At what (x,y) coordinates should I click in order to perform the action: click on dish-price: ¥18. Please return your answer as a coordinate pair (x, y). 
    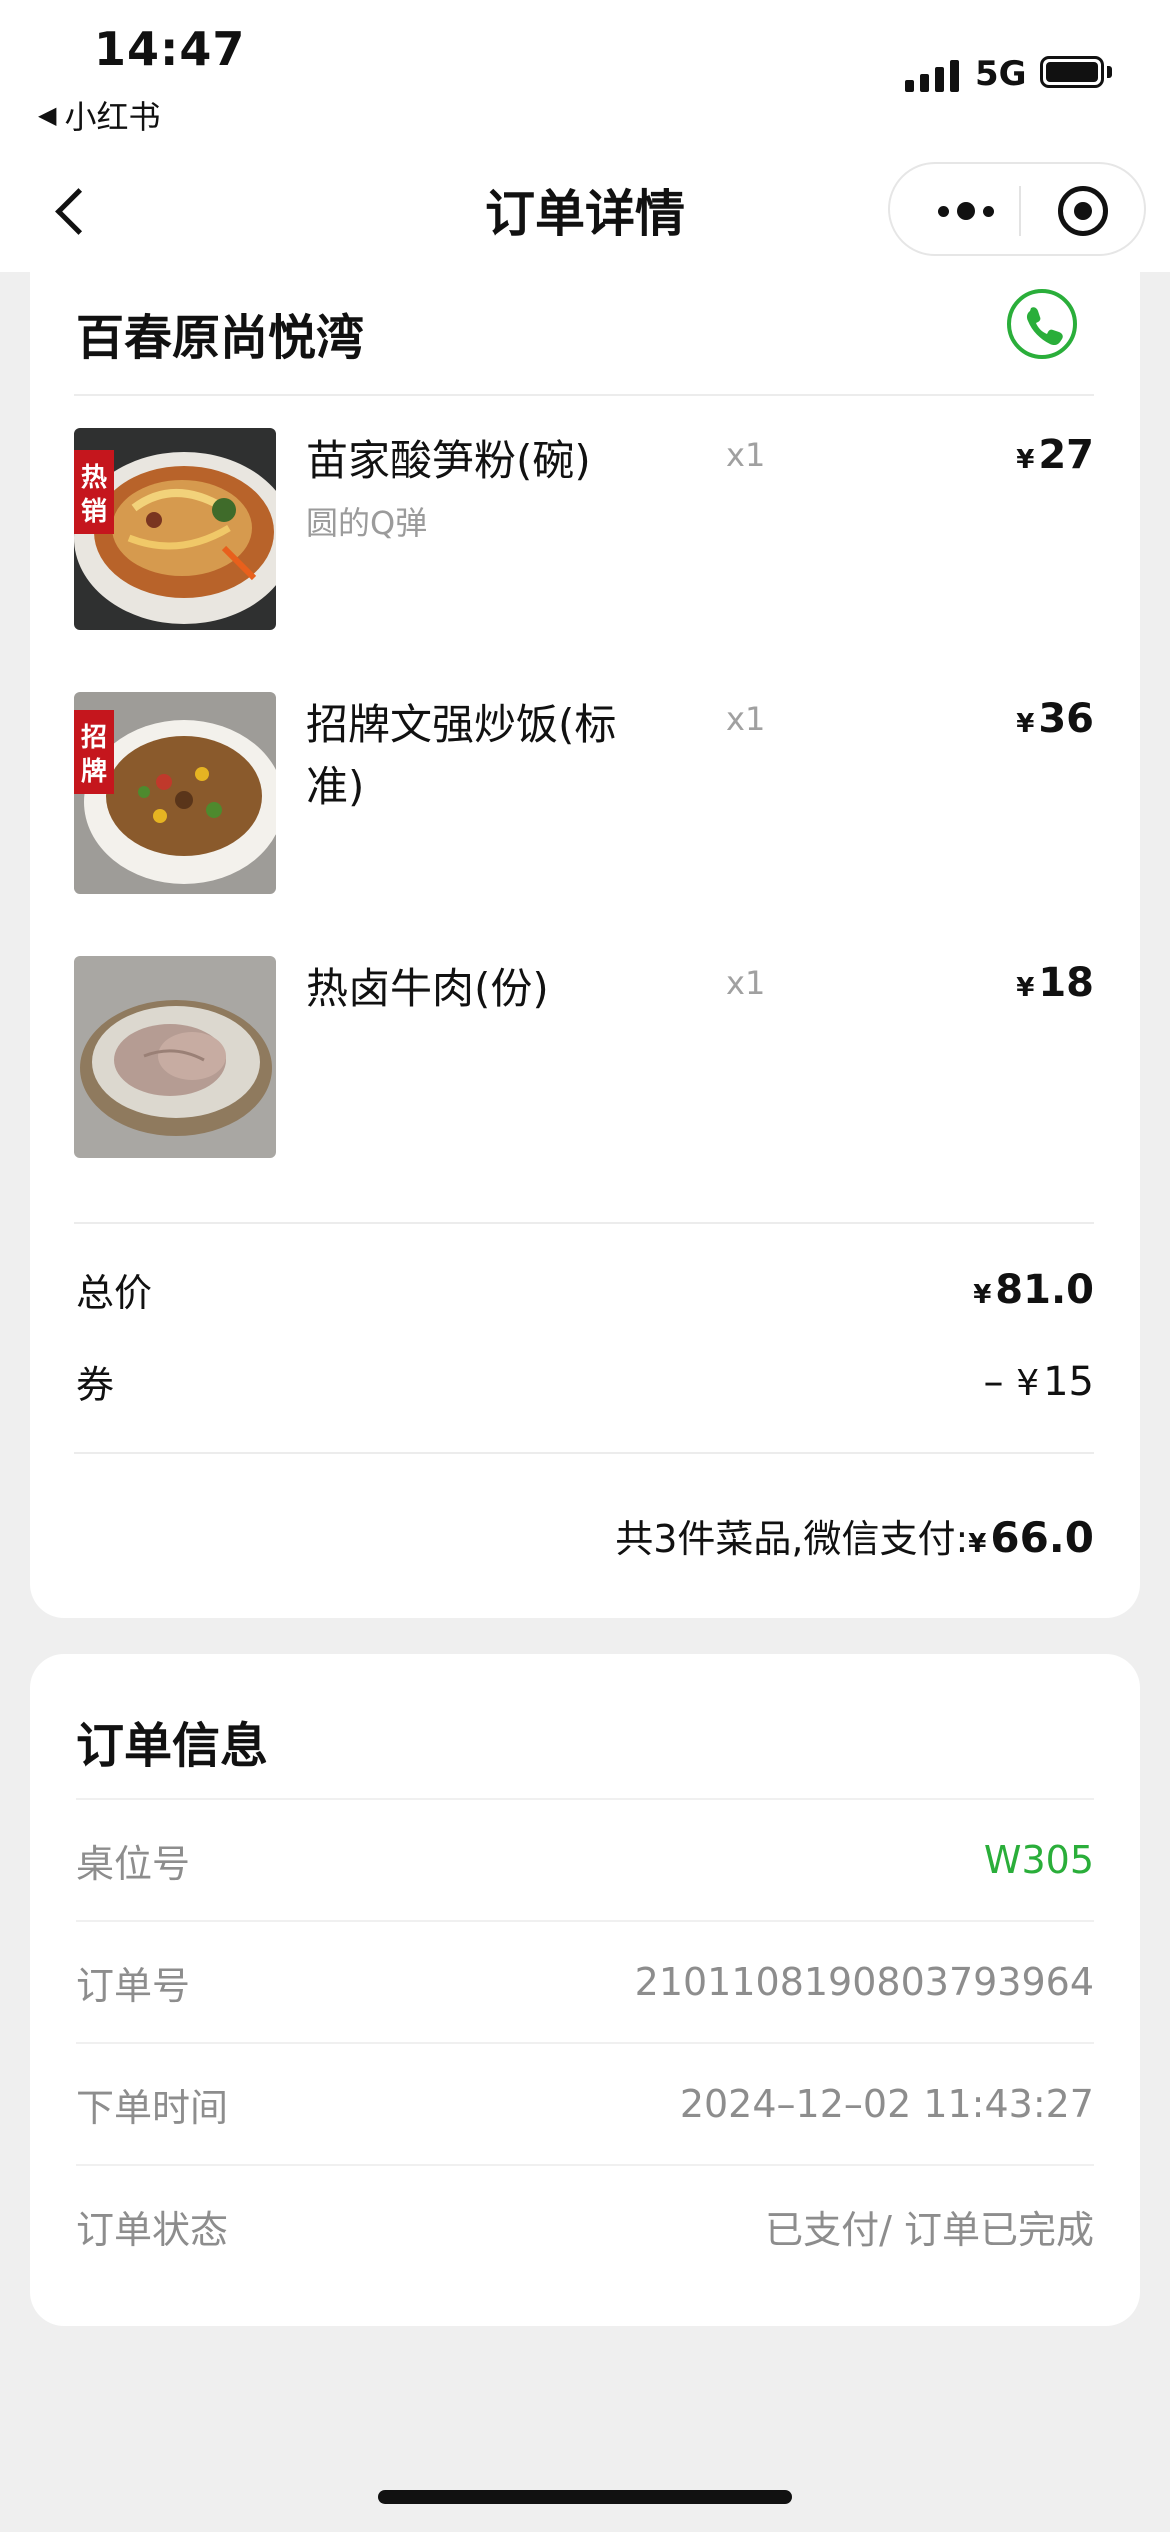
    Looking at the image, I should click on (1055, 983).